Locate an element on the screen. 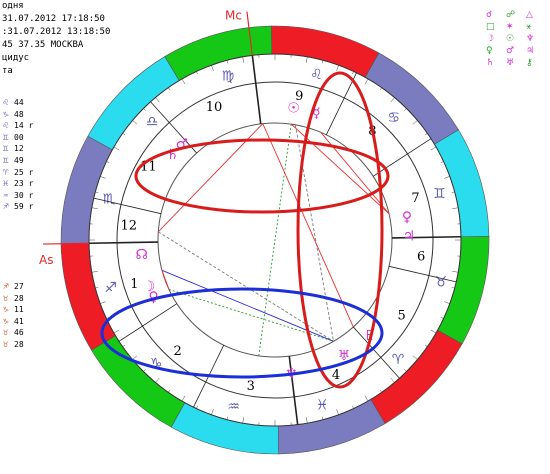 This screenshot has width=550, height=474. legend-symbol-icon: ♆ is located at coordinates (530, 39).